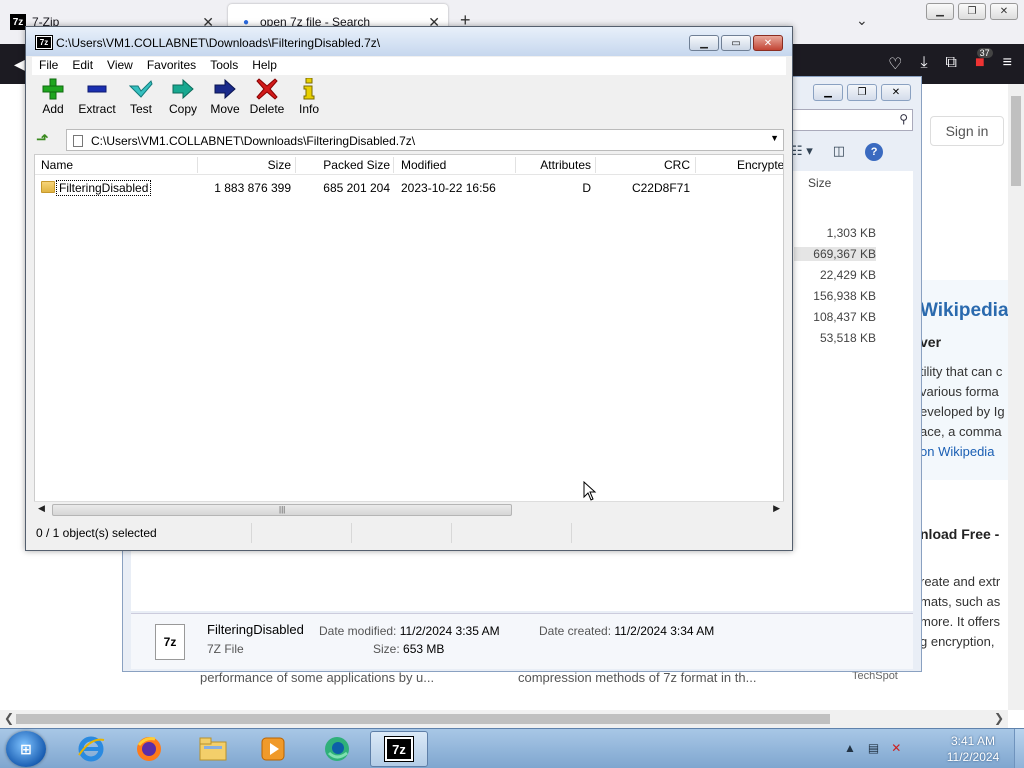 This screenshot has width=1024, height=768. Describe the element at coordinates (959, 534) in the screenshot. I see `download-title: nload Free -` at that location.